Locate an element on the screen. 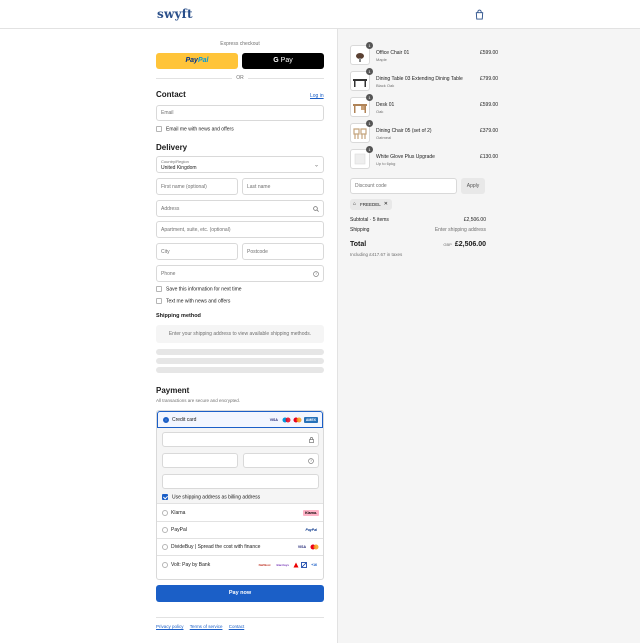  chevron-down-icon: ⌄ is located at coordinates (316, 165).